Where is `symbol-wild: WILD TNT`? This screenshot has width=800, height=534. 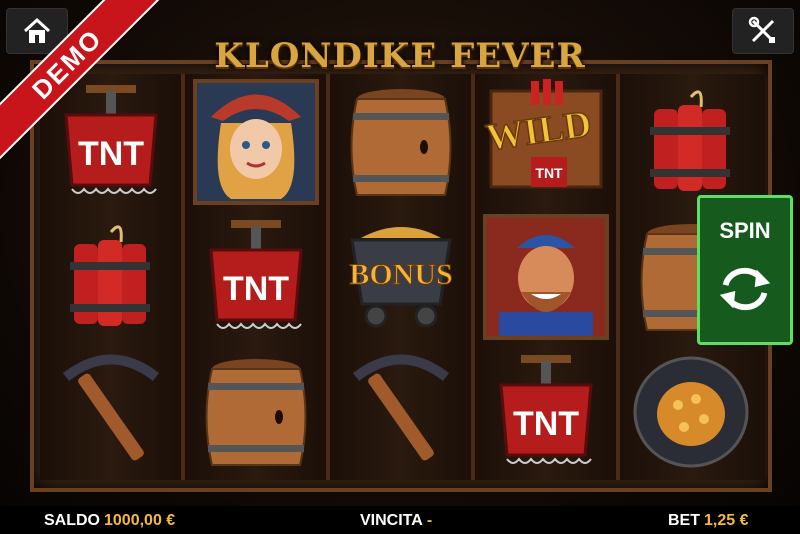
symbol-wild: WILD TNT is located at coordinates (545, 141).